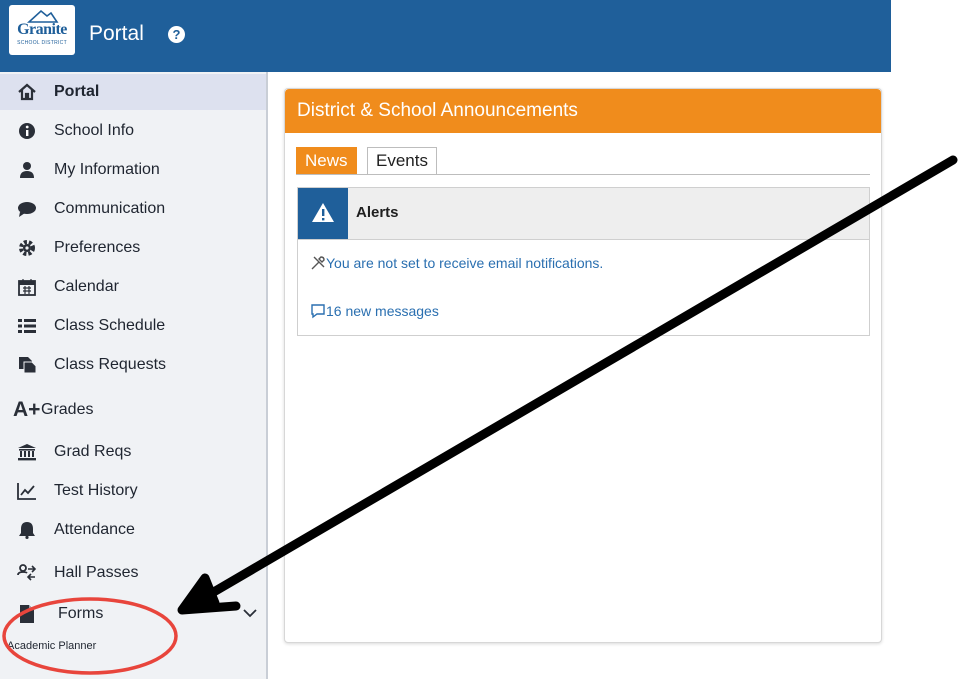  I want to click on sidebar-item-preferences: Preferences, so click(133, 248).